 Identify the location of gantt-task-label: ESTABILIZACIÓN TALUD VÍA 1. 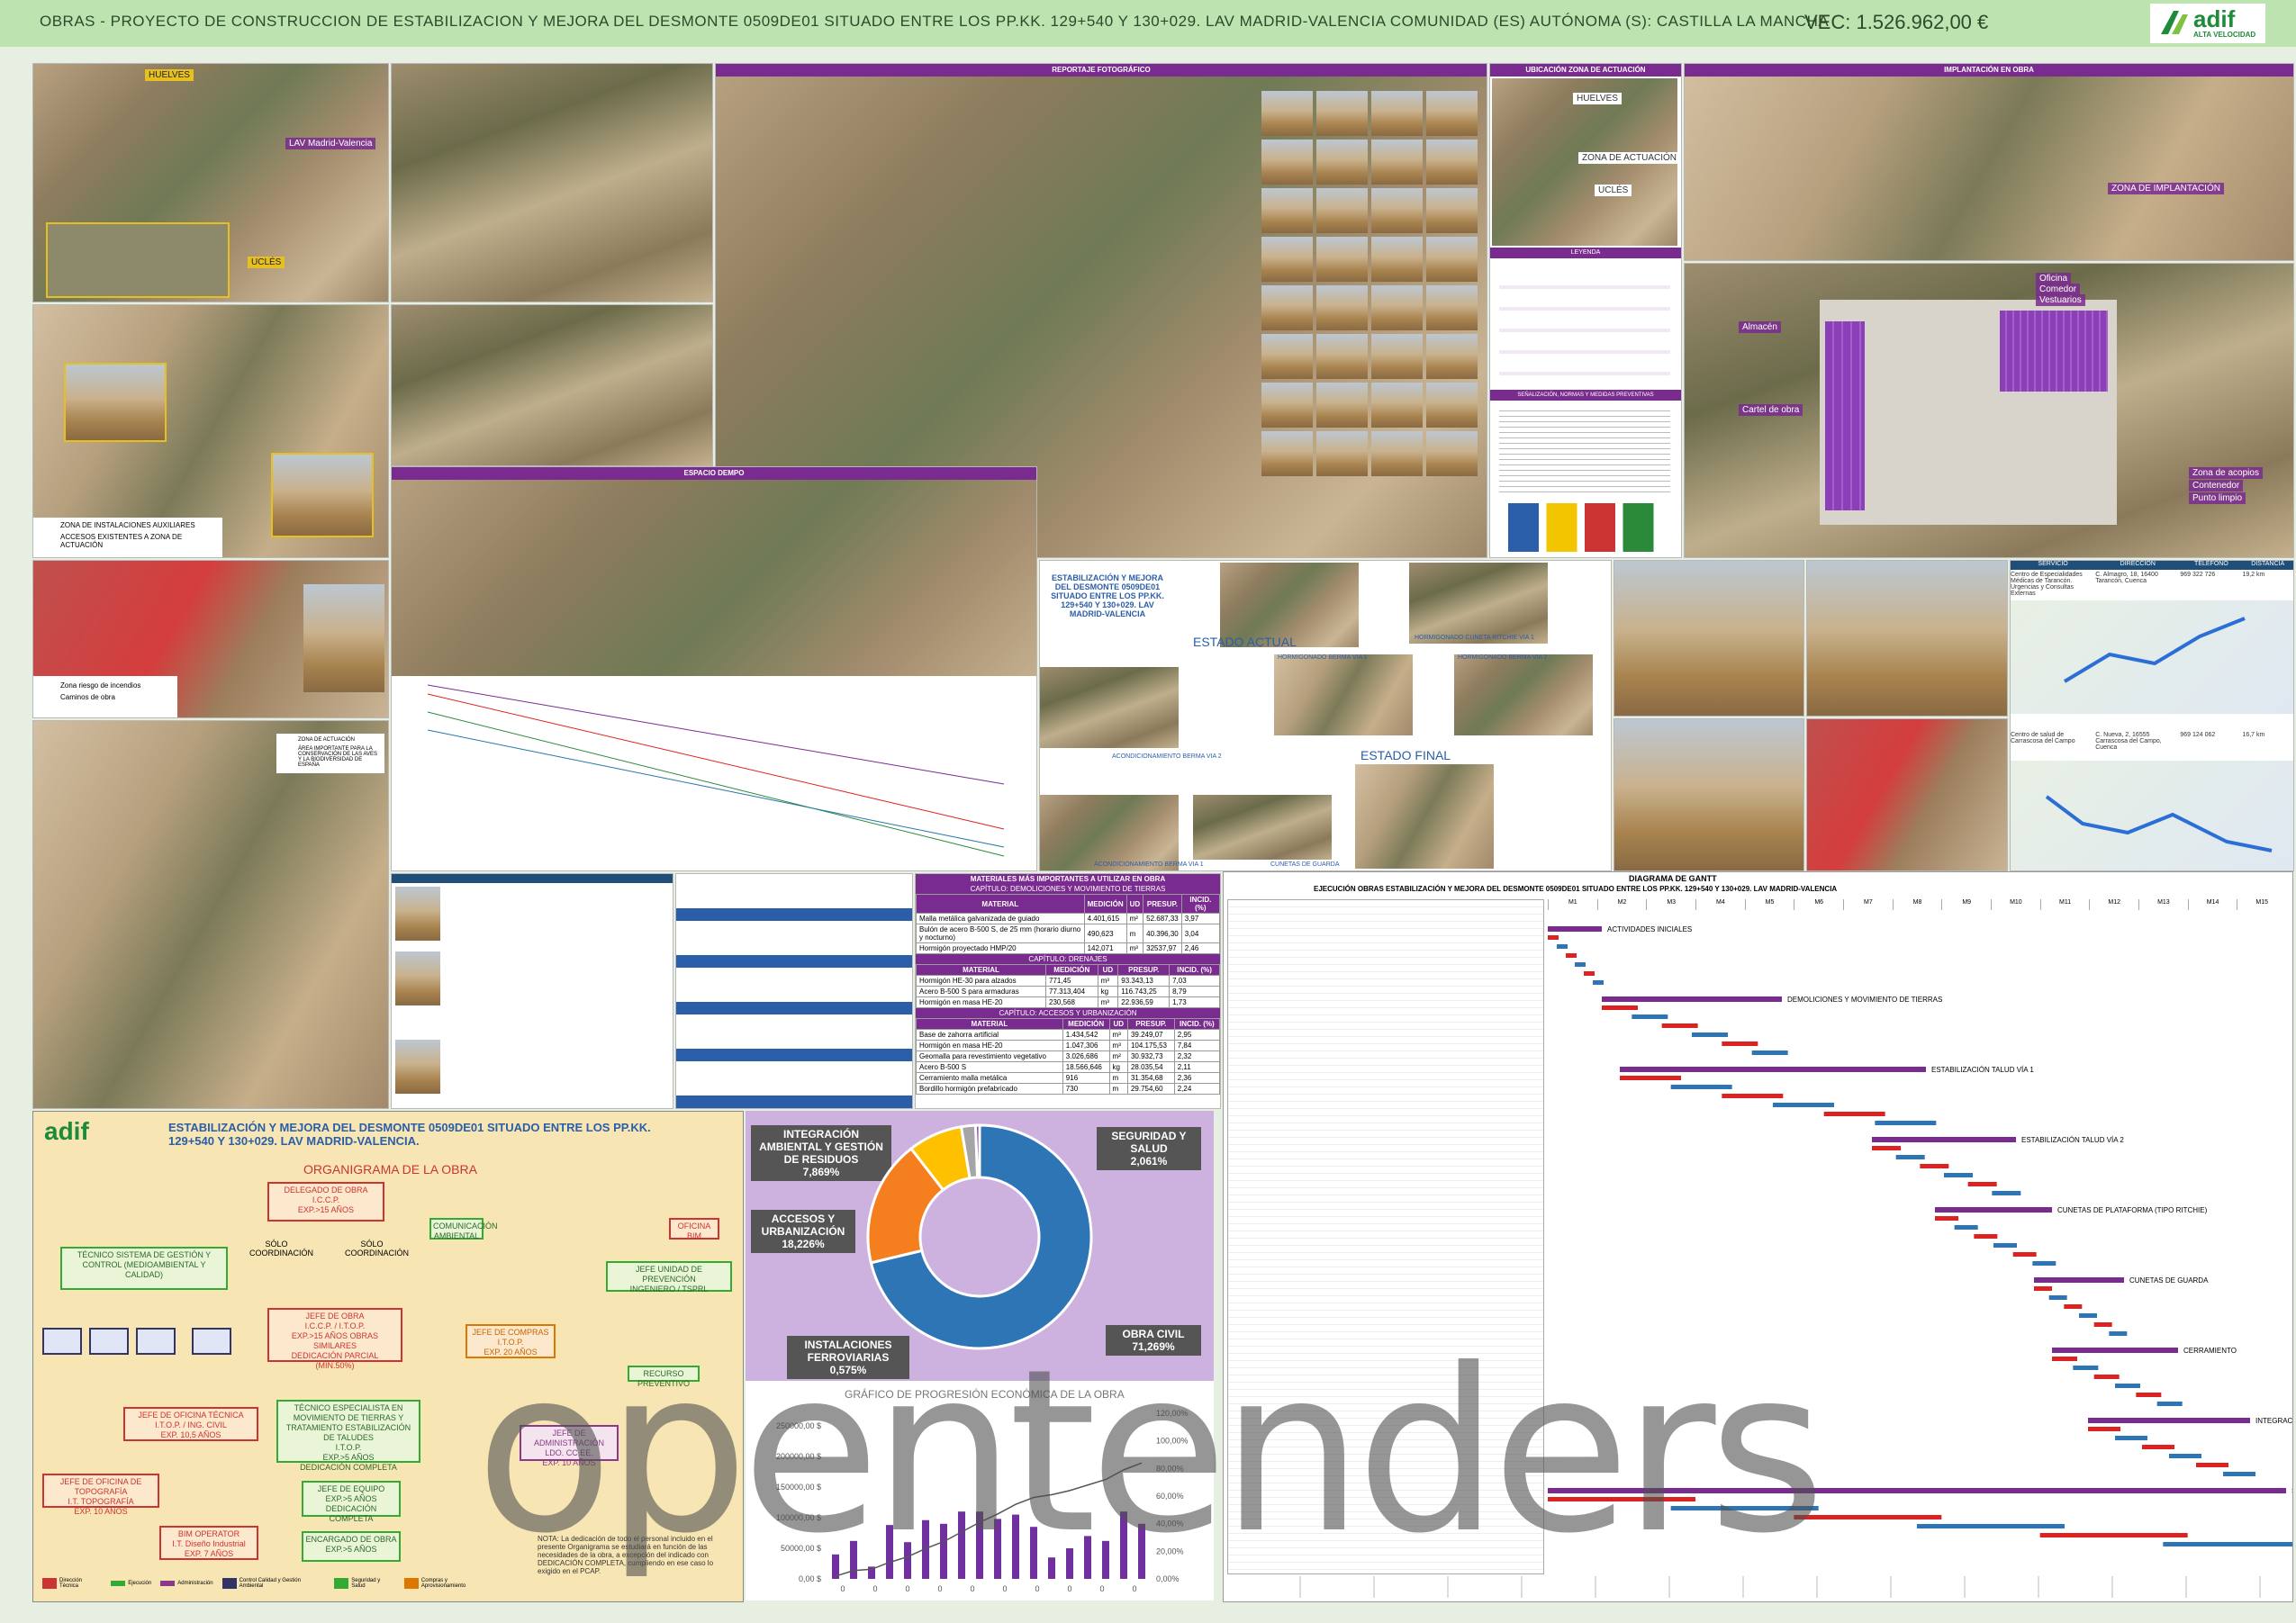
(1983, 1070).